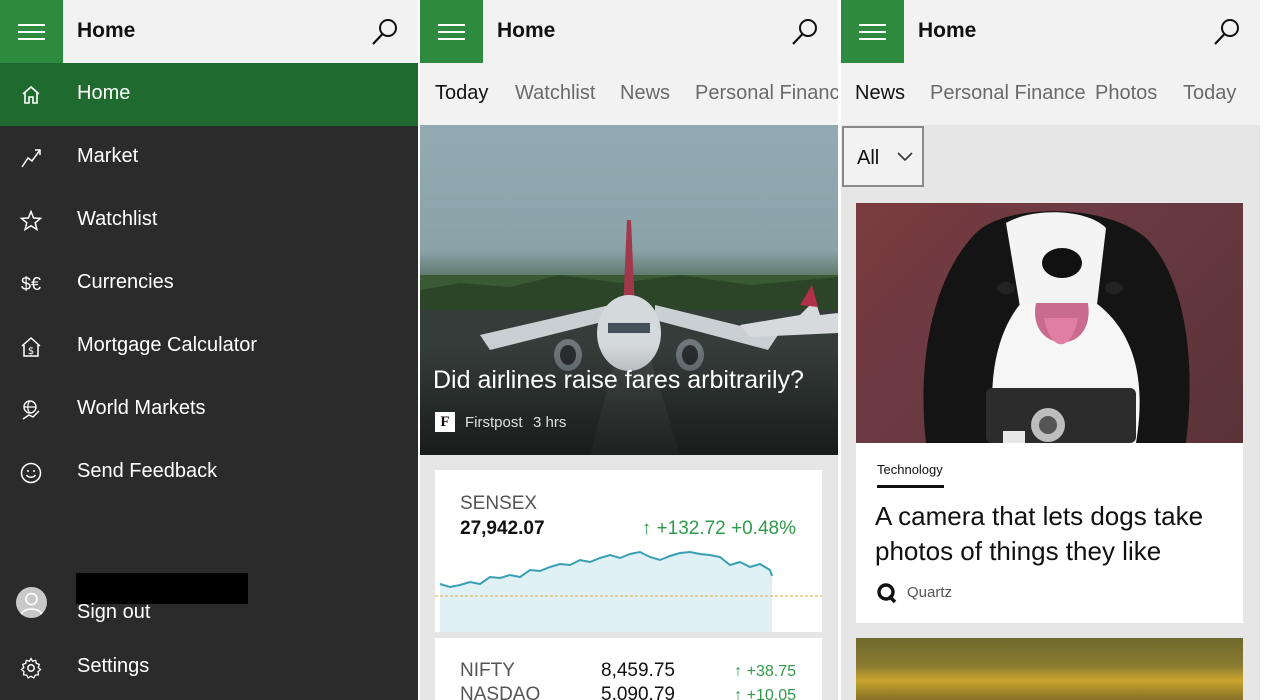  Describe the element at coordinates (494, 422) in the screenshot. I see `source-name: Firstpost` at that location.